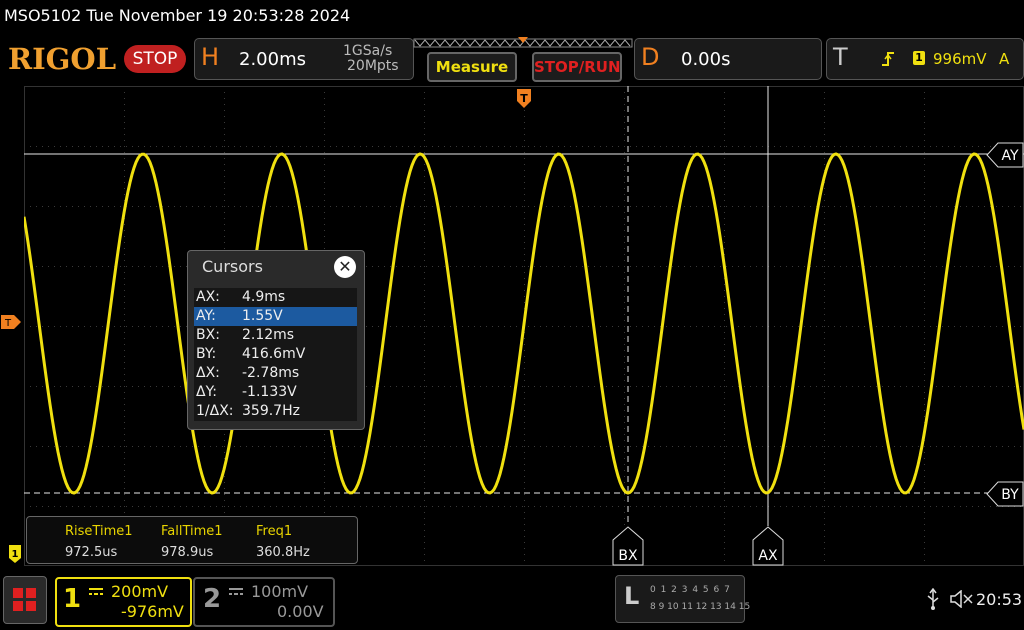 This screenshot has height=630, width=1024. Describe the element at coordinates (650, 57) in the screenshot. I see `delay-letter: D` at that location.